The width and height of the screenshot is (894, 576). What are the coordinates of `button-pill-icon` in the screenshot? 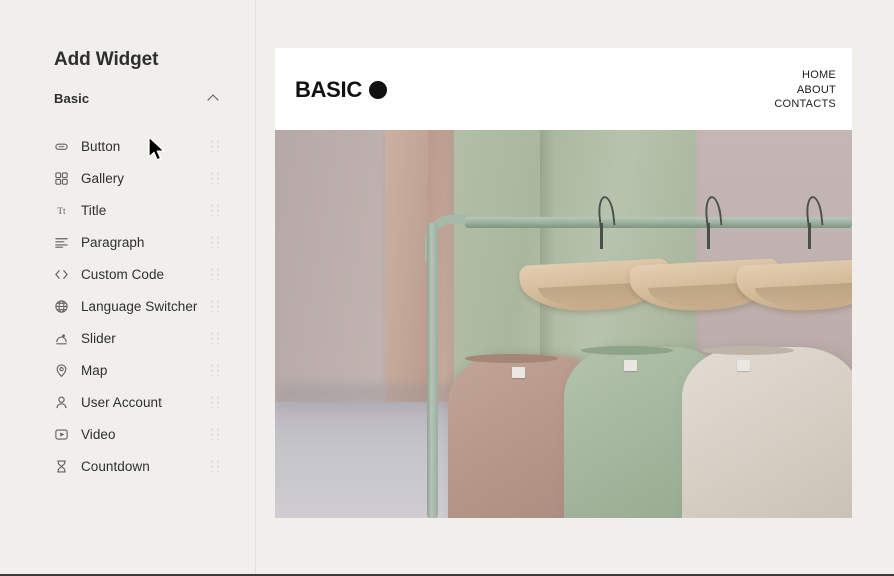 It's located at (61, 146).